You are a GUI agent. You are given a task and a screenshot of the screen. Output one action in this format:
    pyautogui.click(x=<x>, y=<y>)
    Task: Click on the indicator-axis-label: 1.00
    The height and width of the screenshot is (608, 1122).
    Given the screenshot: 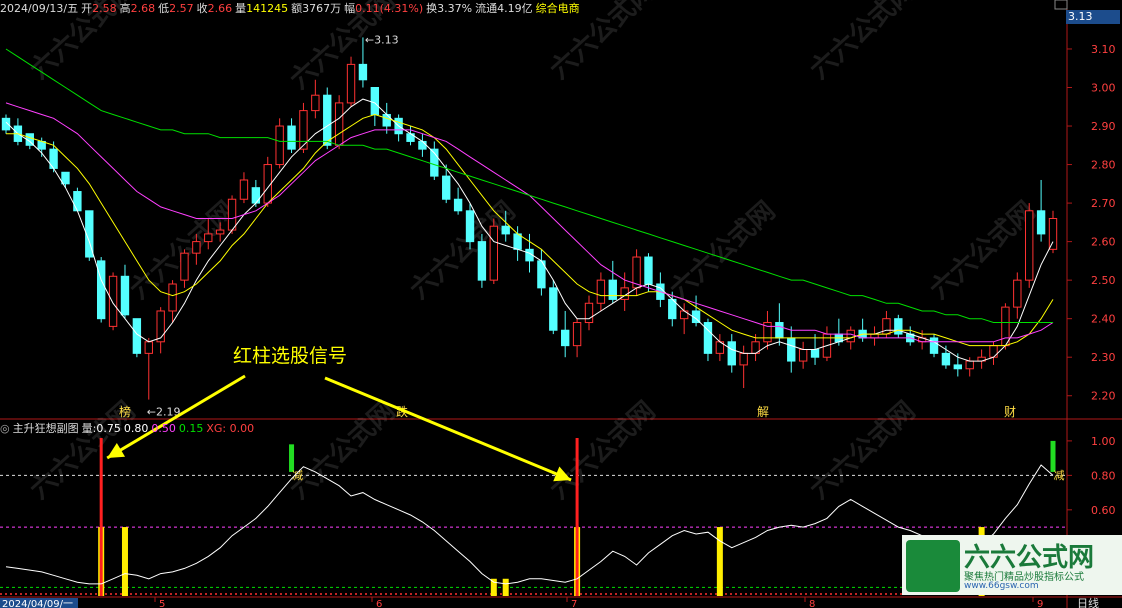 What is the action you would take?
    pyautogui.click(x=1103, y=441)
    